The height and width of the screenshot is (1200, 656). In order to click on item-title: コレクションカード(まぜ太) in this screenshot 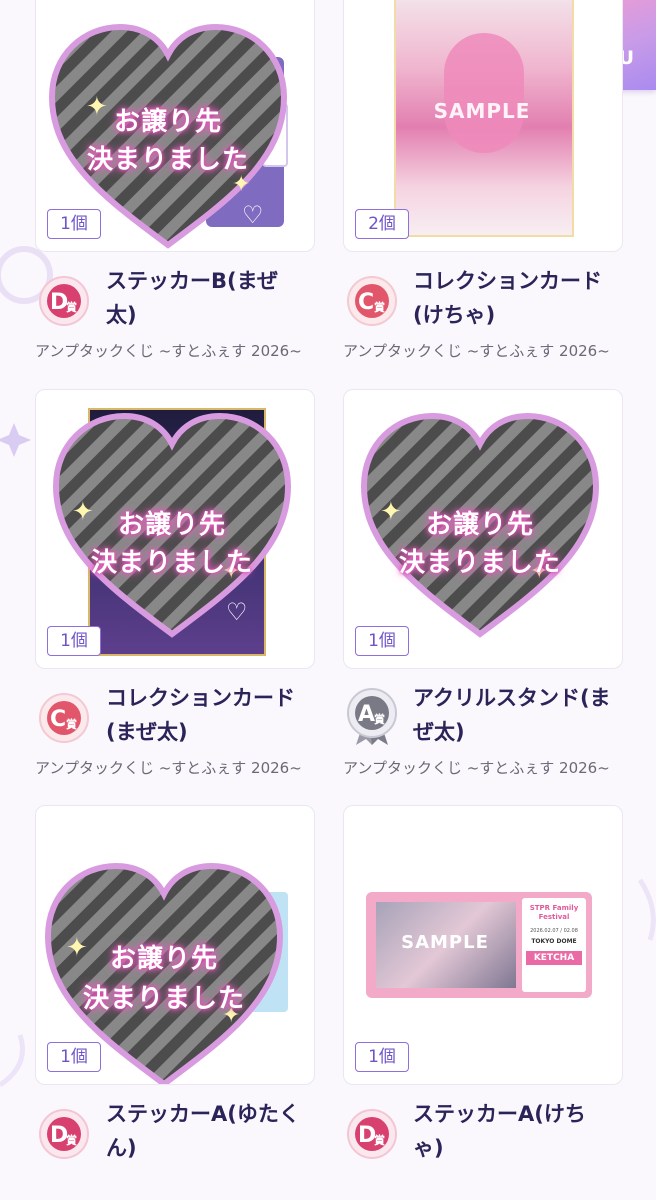, I will do `click(206, 715)`.